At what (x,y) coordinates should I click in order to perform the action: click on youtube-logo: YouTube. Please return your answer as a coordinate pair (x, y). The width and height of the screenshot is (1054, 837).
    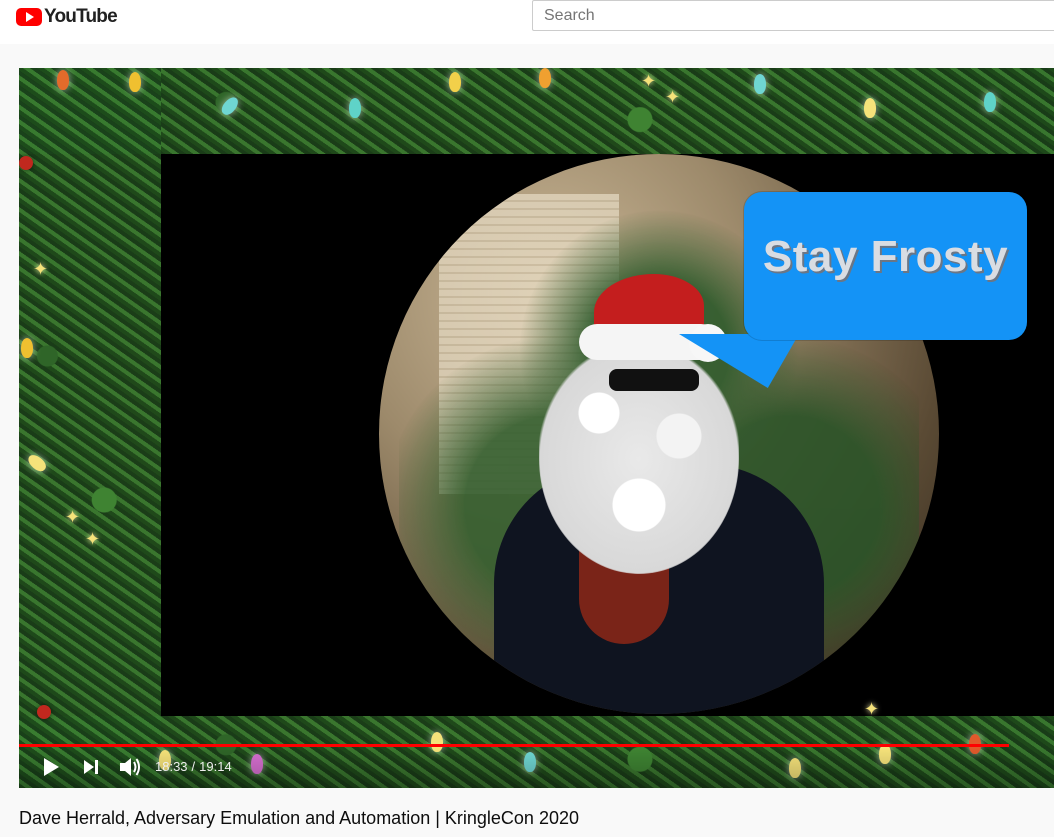
    Looking at the image, I should click on (67, 16).